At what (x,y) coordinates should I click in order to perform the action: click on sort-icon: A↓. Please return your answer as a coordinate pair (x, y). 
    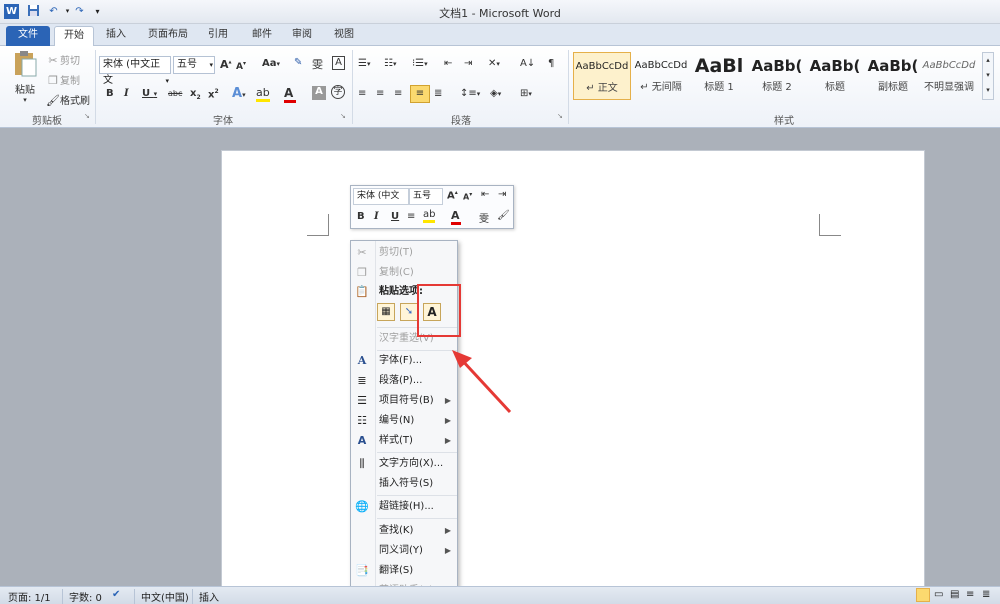
    Looking at the image, I should click on (527, 63).